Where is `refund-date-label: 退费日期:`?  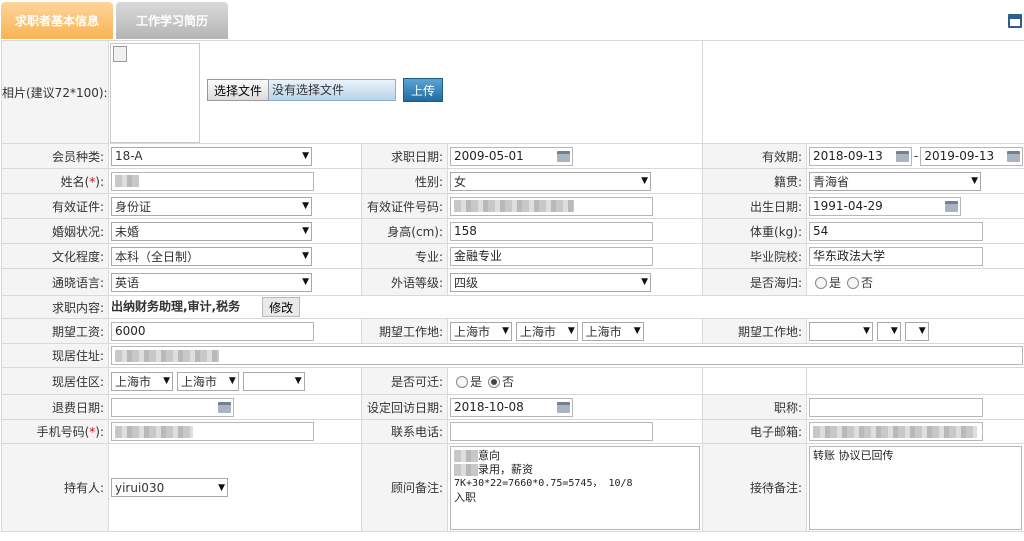
refund-date-label: 退费日期: is located at coordinates (55, 407).